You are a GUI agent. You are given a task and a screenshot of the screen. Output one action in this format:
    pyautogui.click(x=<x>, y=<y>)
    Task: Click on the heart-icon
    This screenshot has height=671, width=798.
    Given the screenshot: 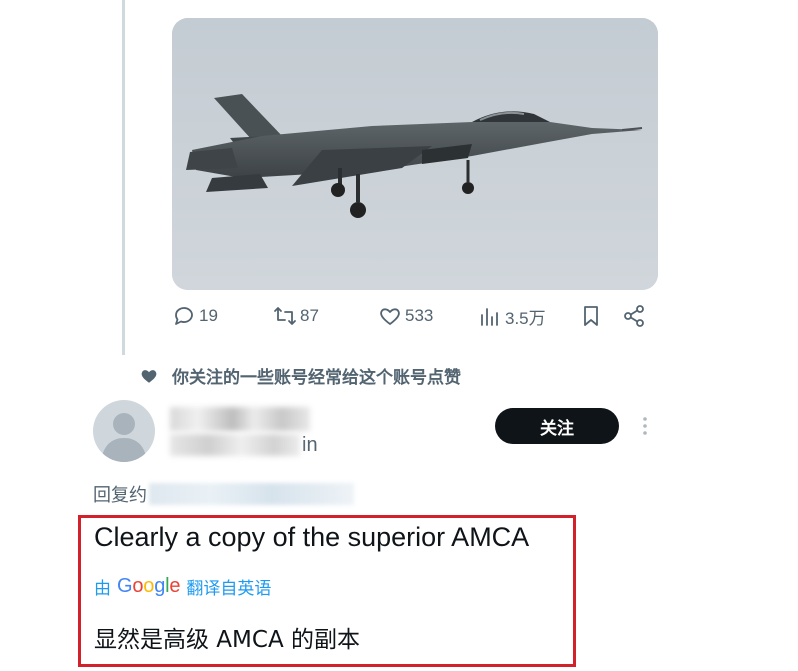 What is the action you would take?
    pyautogui.click(x=390, y=316)
    